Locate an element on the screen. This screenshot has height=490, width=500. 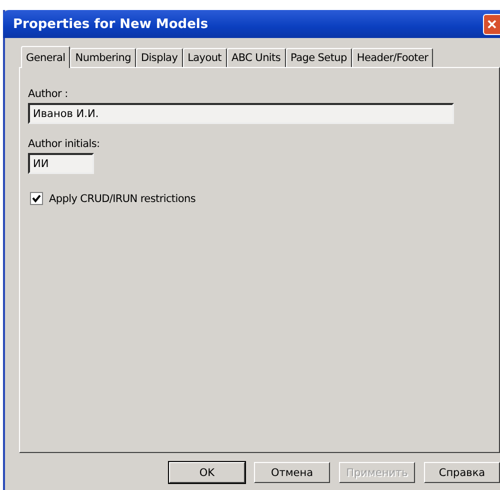
tab: Numbering is located at coordinates (103, 57).